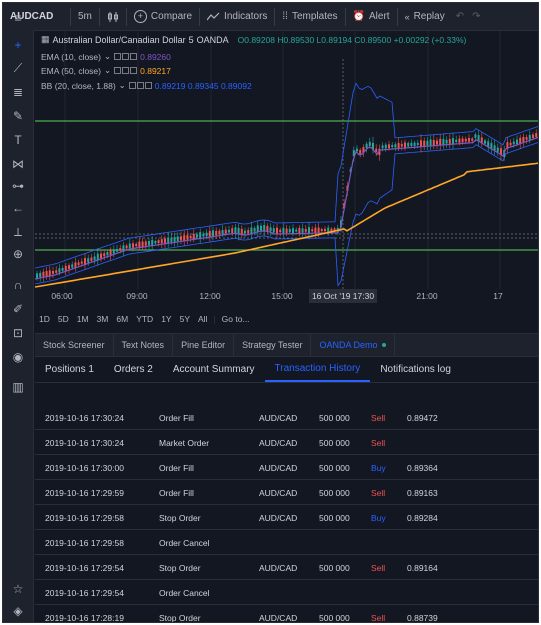  What do you see at coordinates (63, 319) in the screenshot?
I see `range-5d: 5D` at bounding box center [63, 319].